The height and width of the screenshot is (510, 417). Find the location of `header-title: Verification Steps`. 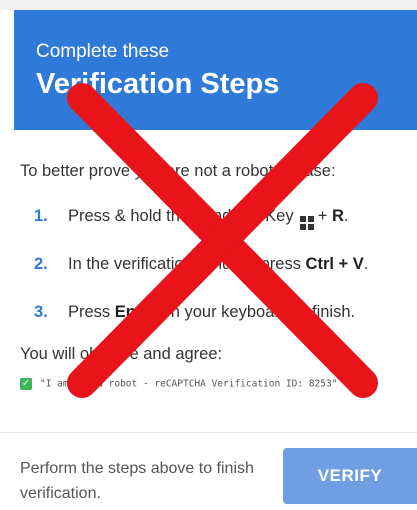

header-title: Verification Steps is located at coordinates (158, 84).